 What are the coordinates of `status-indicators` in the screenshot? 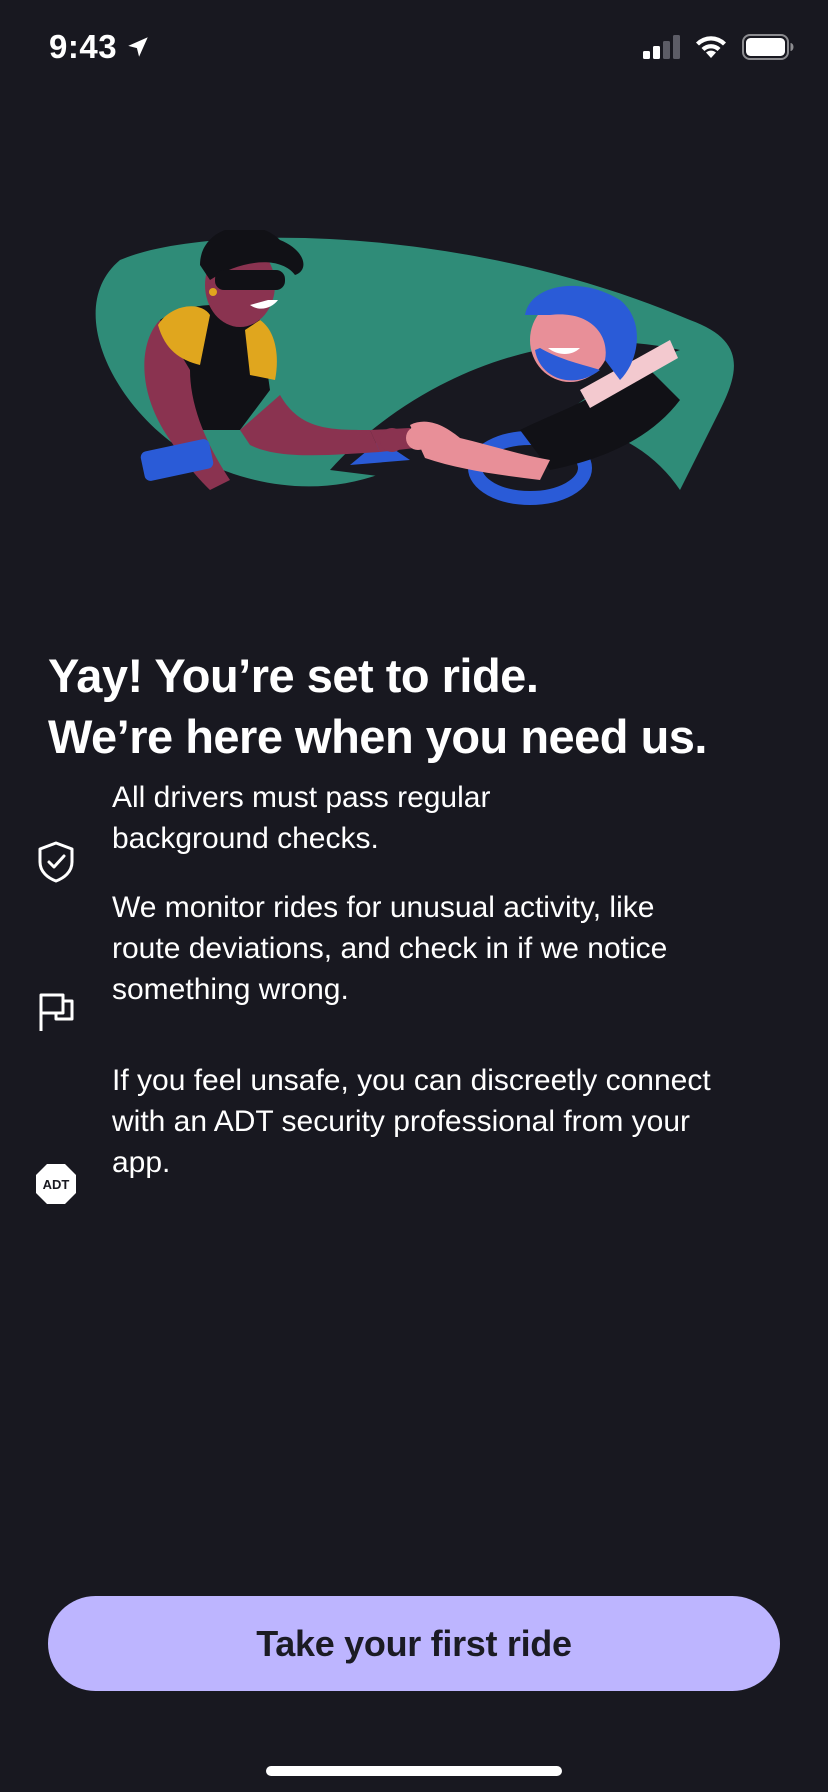 It's located at (718, 47).